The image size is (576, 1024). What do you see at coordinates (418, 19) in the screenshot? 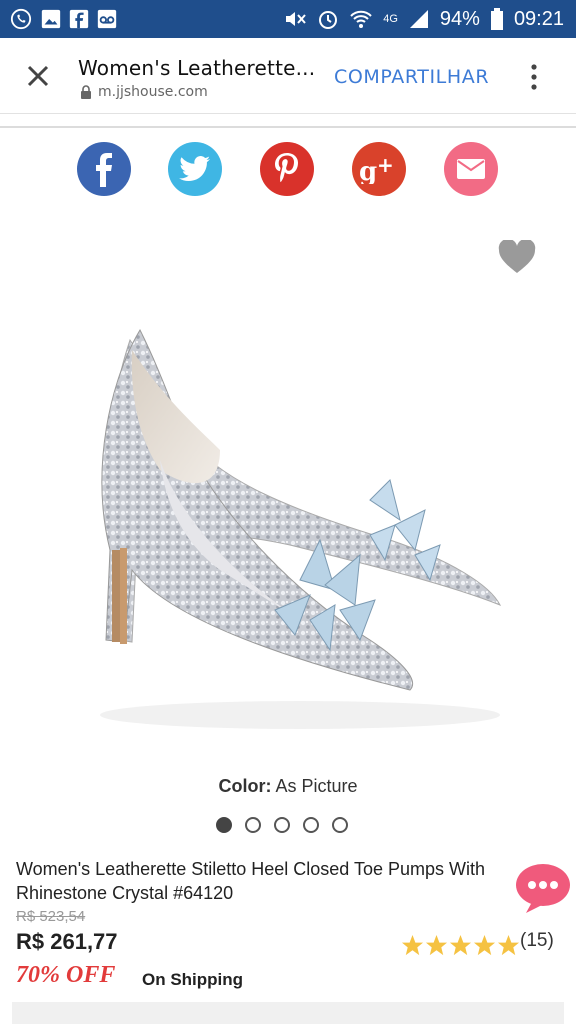
I see `signal-icon` at bounding box center [418, 19].